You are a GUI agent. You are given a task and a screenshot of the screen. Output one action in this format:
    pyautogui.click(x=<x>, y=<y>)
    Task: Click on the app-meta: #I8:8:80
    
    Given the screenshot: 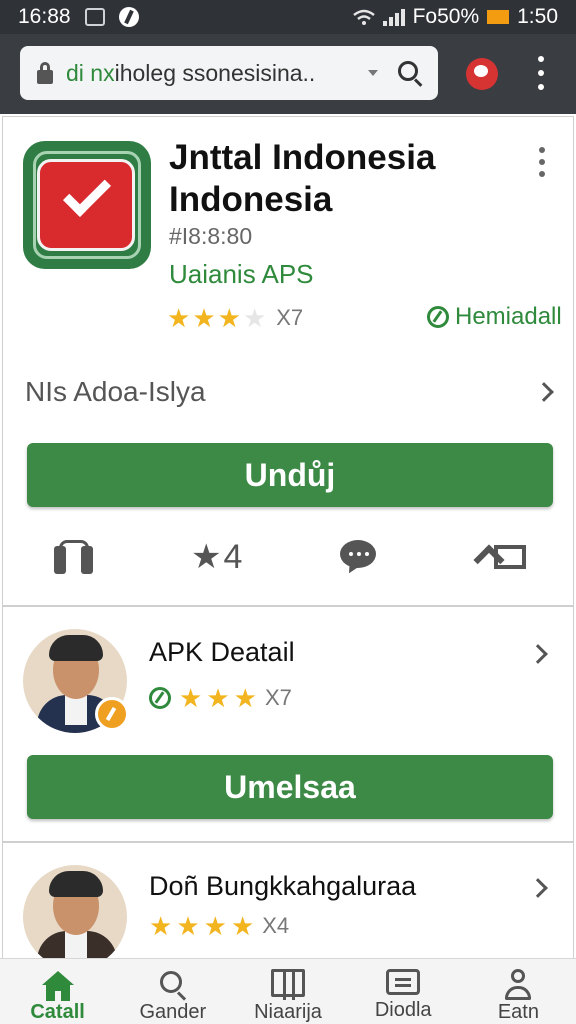 What is the action you would take?
    pyautogui.click(x=211, y=236)
    